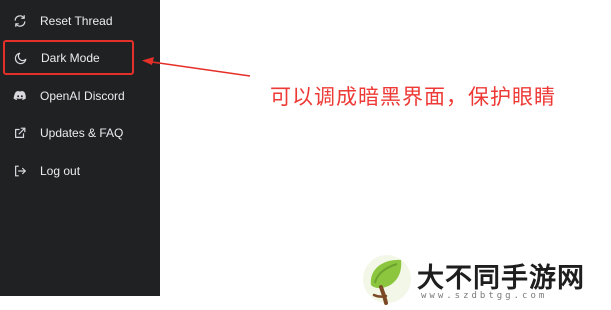  I want to click on sidebar-item-updates-faq: Updates & FAQ, so click(78, 132).